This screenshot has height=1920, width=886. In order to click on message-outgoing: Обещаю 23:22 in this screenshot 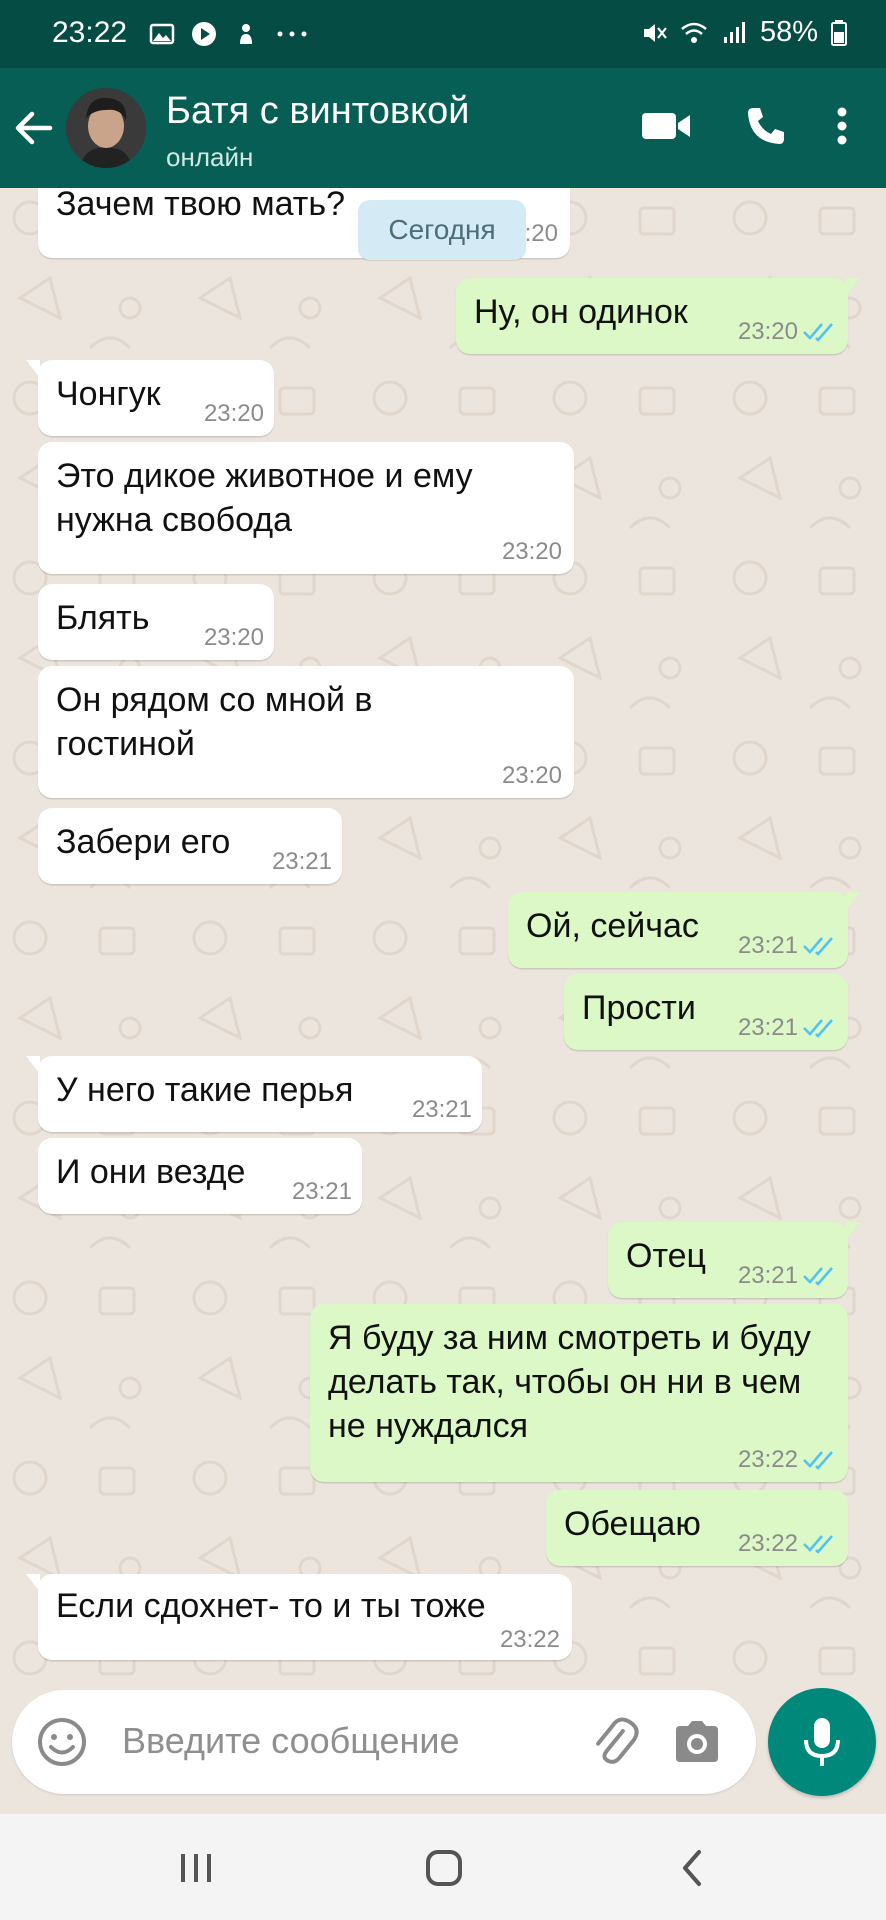, I will do `click(697, 1528)`.